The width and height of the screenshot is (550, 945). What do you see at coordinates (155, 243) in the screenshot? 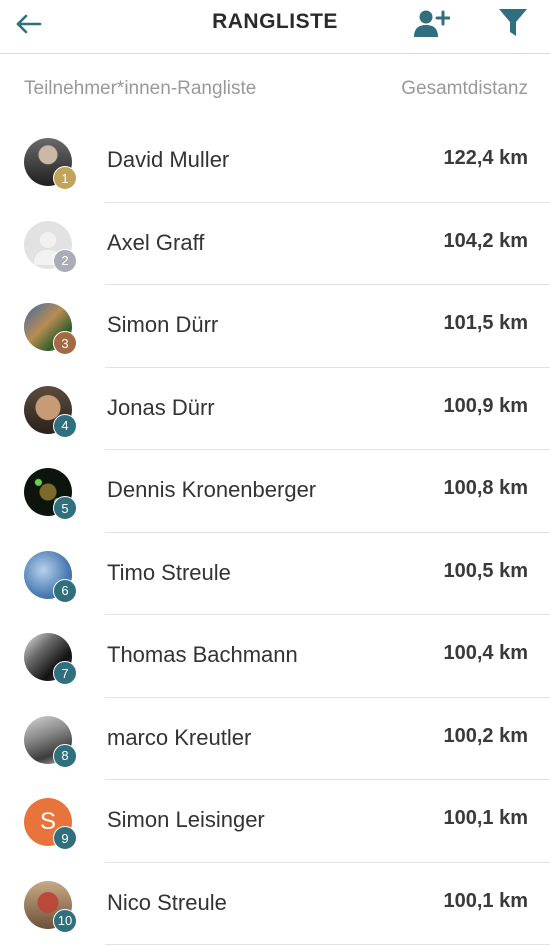
I see `participant-name: Axel Graff` at bounding box center [155, 243].